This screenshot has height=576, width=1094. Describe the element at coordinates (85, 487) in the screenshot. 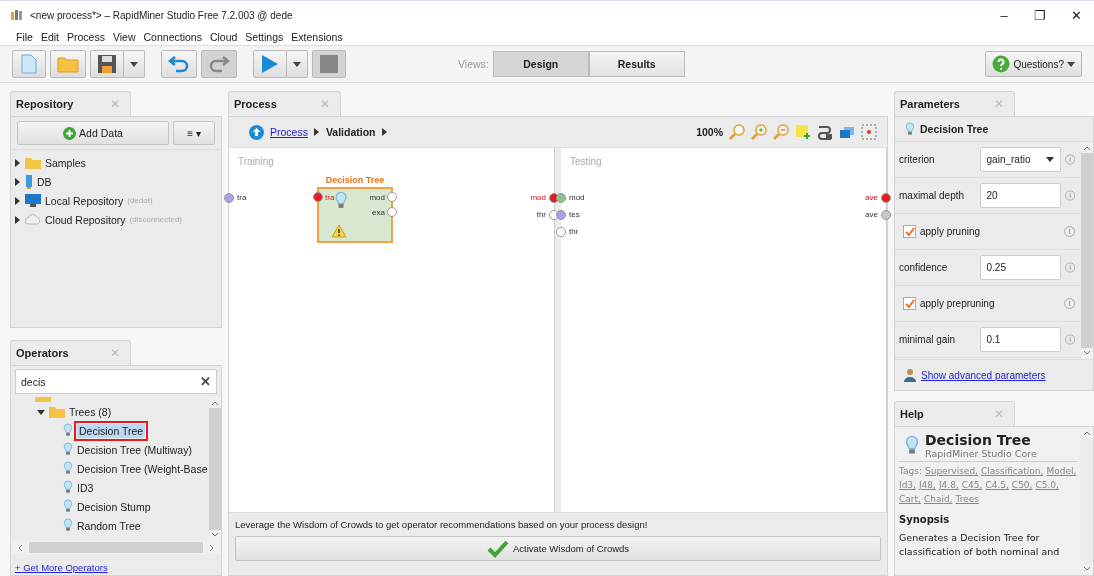

I see `operator-label: ID3` at that location.